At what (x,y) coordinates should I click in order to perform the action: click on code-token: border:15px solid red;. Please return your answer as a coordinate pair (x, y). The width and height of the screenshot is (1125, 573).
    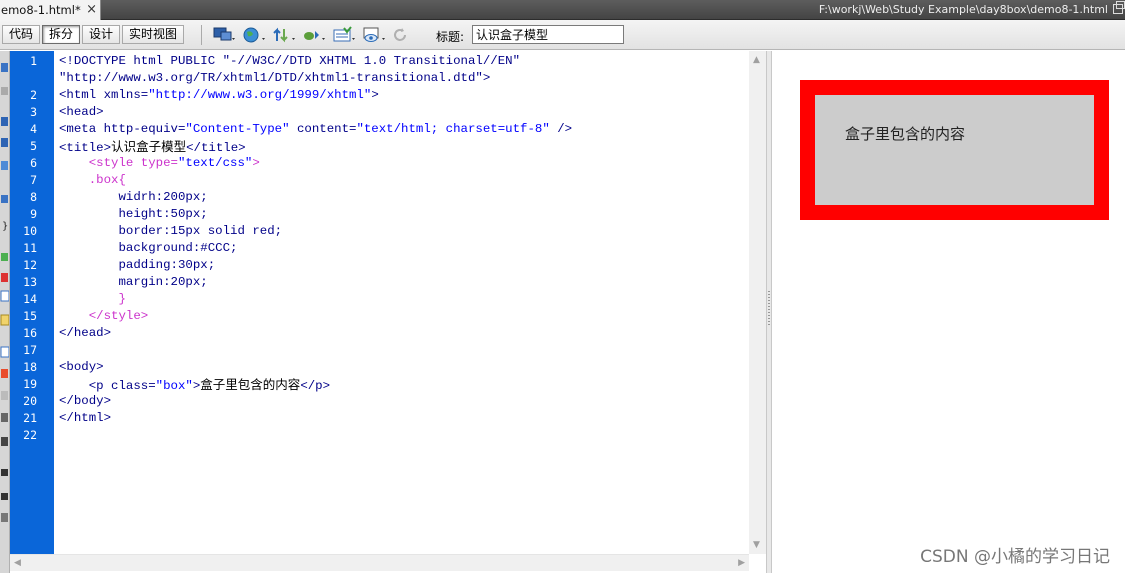
    Looking at the image, I should click on (200, 231).